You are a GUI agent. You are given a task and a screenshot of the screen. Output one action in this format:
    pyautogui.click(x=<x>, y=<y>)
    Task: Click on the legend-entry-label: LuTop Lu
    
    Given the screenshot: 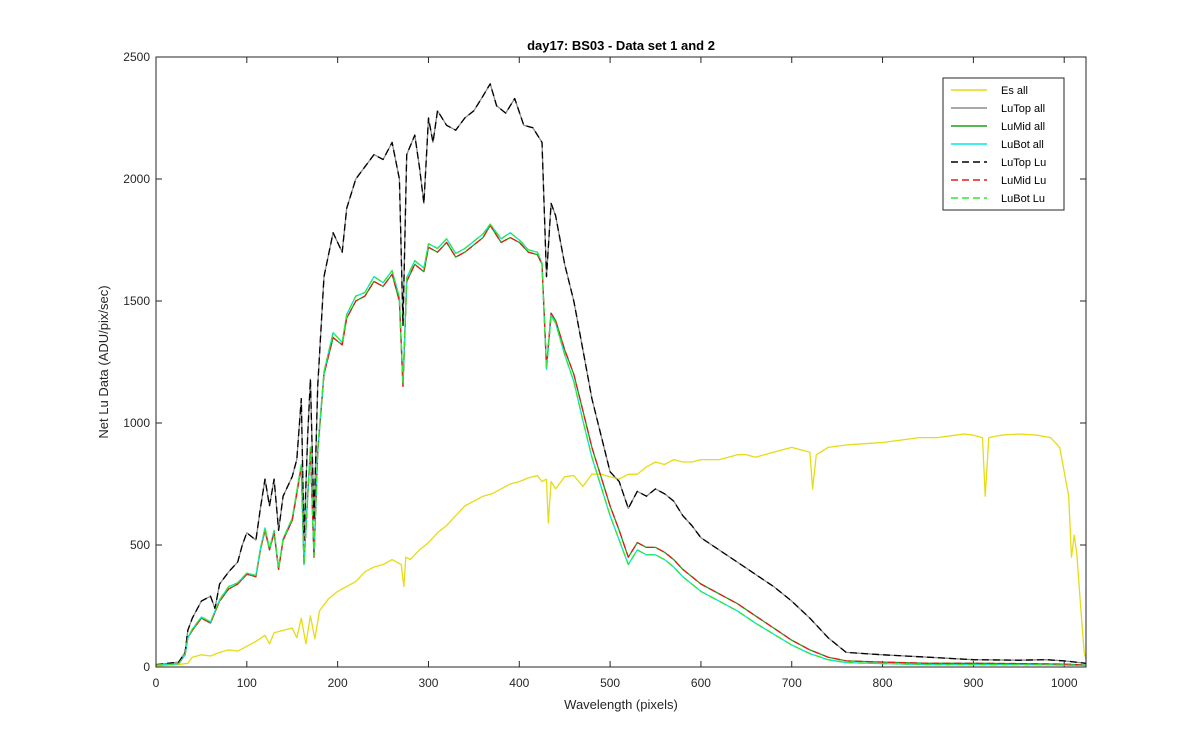 What is the action you would take?
    pyautogui.click(x=1023, y=163)
    